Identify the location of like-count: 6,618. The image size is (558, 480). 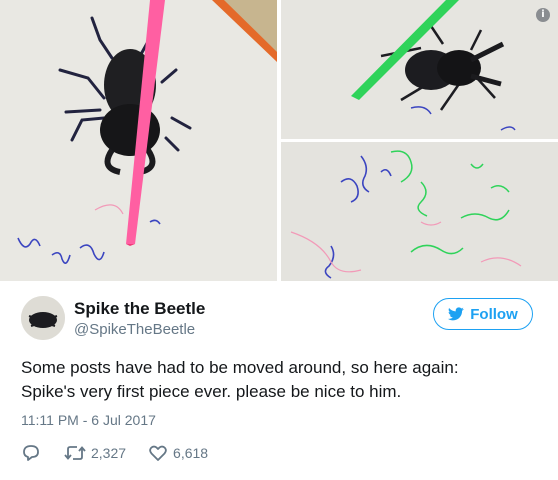
(191, 453).